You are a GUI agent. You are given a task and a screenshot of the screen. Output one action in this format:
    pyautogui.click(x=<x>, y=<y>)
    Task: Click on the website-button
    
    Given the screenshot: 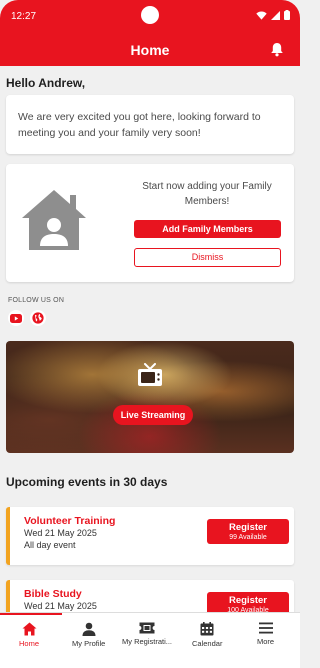 What is the action you would take?
    pyautogui.click(x=38, y=318)
    